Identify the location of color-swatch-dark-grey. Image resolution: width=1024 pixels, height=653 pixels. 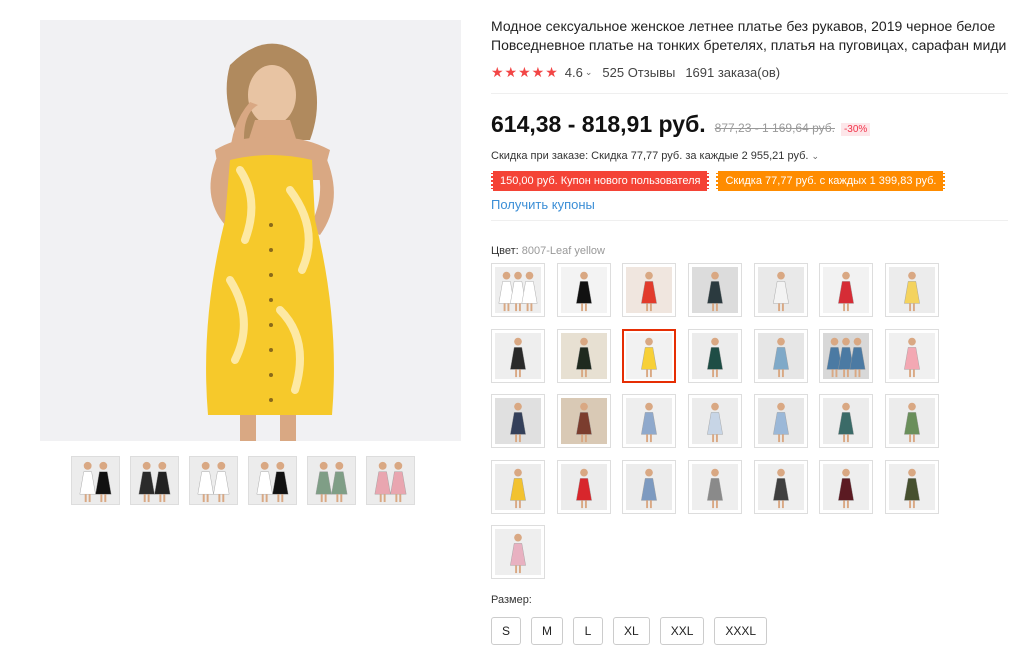
(780, 486).